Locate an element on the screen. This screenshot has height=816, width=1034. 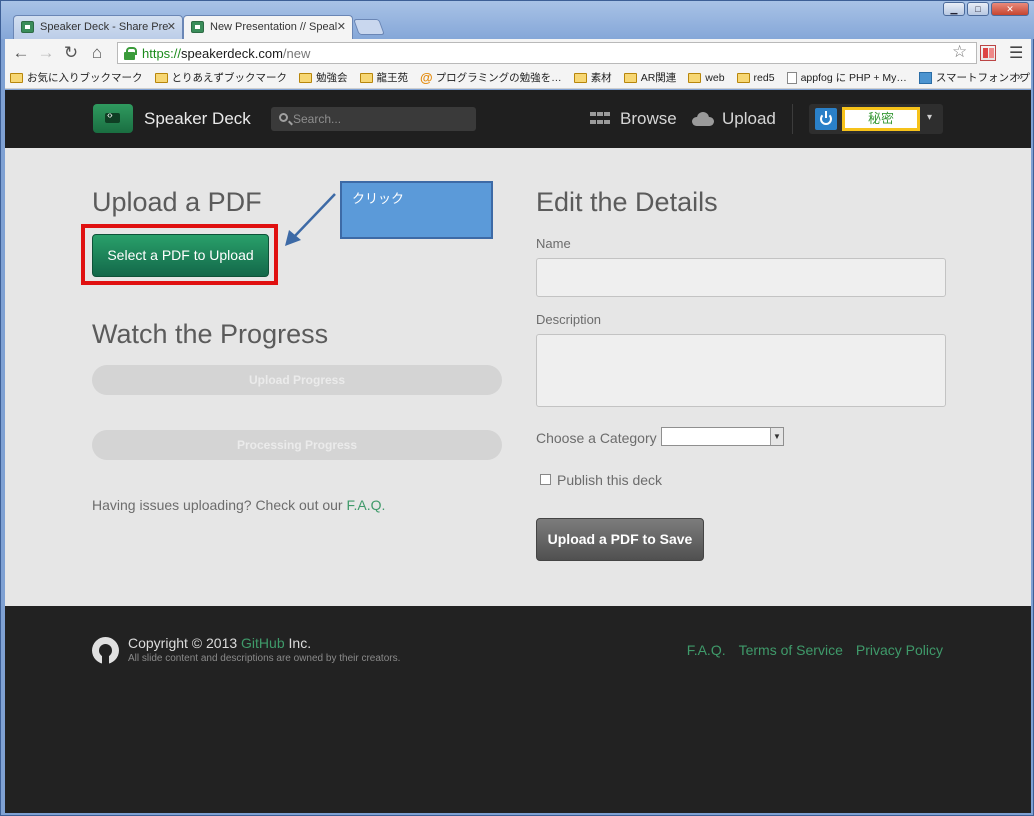
user-name-redacted: 秘密 is located at coordinates (881, 119).